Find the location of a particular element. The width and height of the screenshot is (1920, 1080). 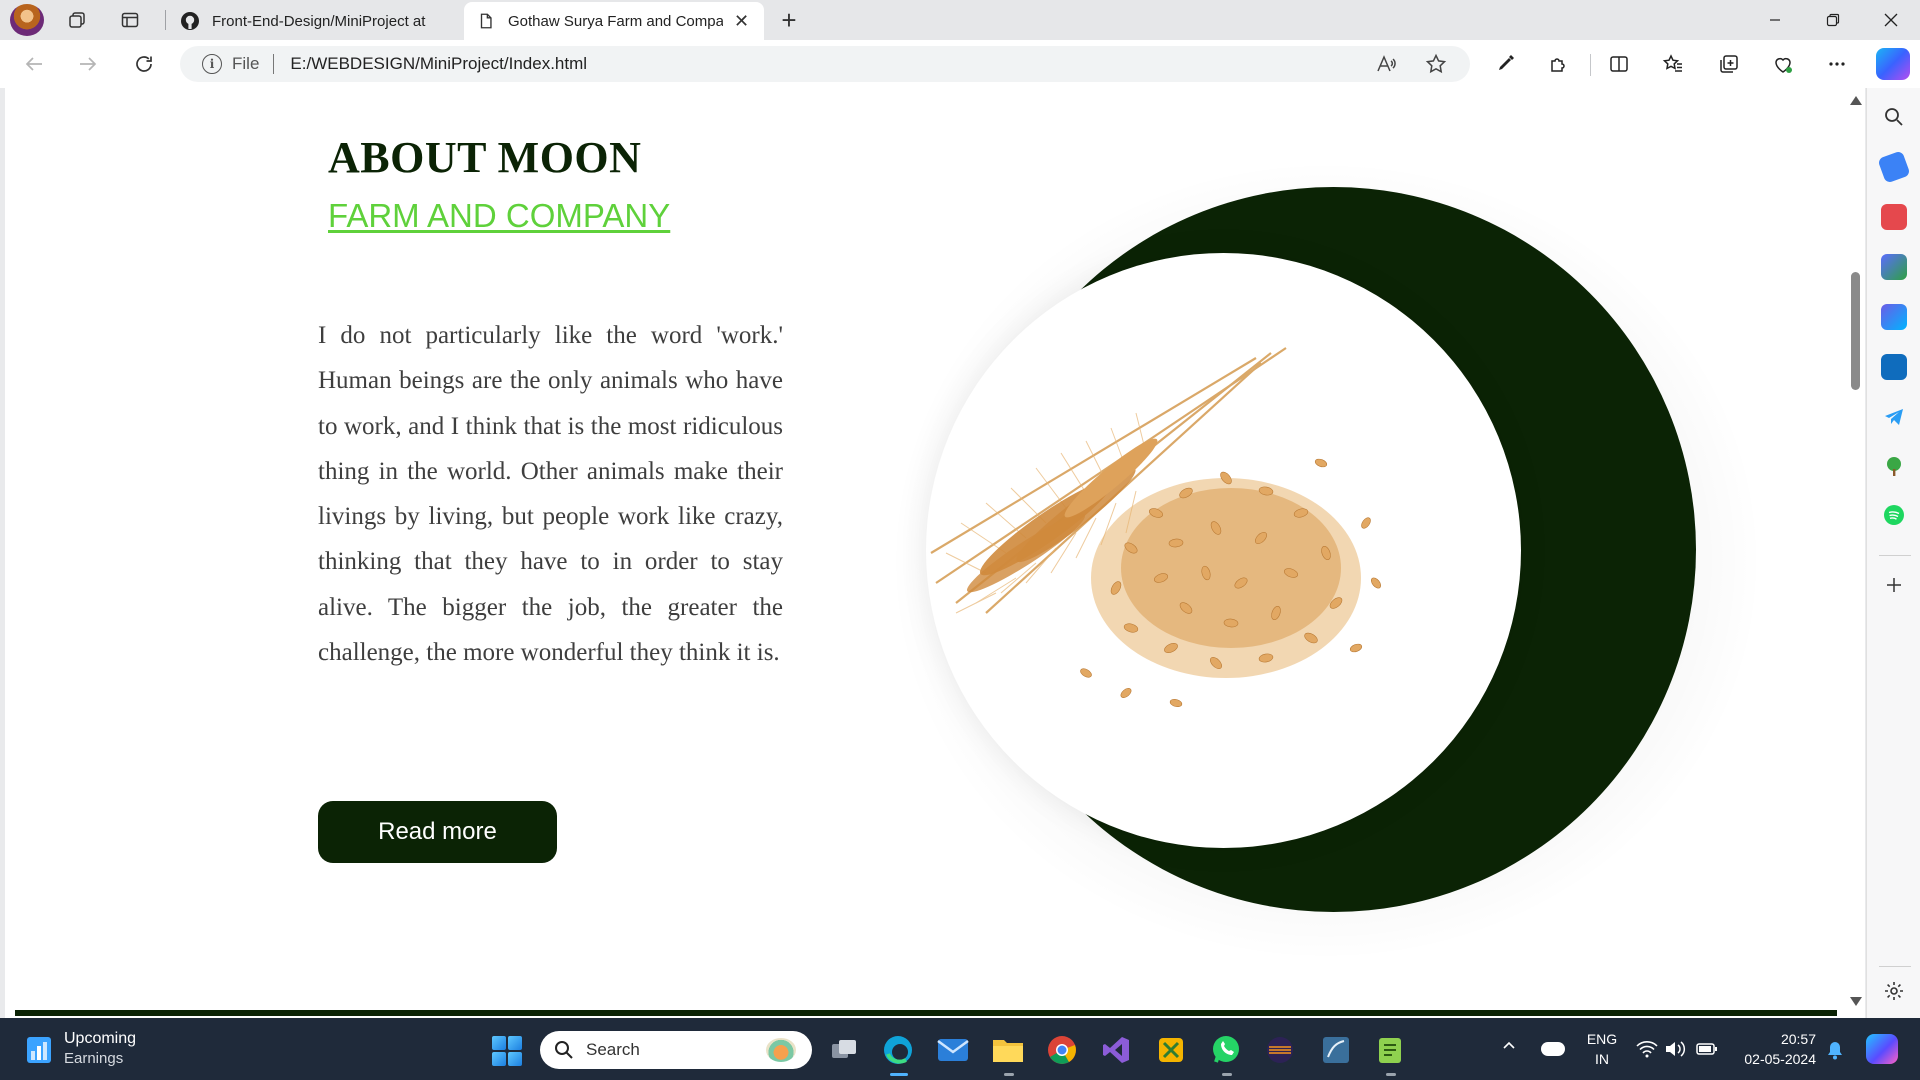

more-menu-icon is located at coordinates (1837, 64).